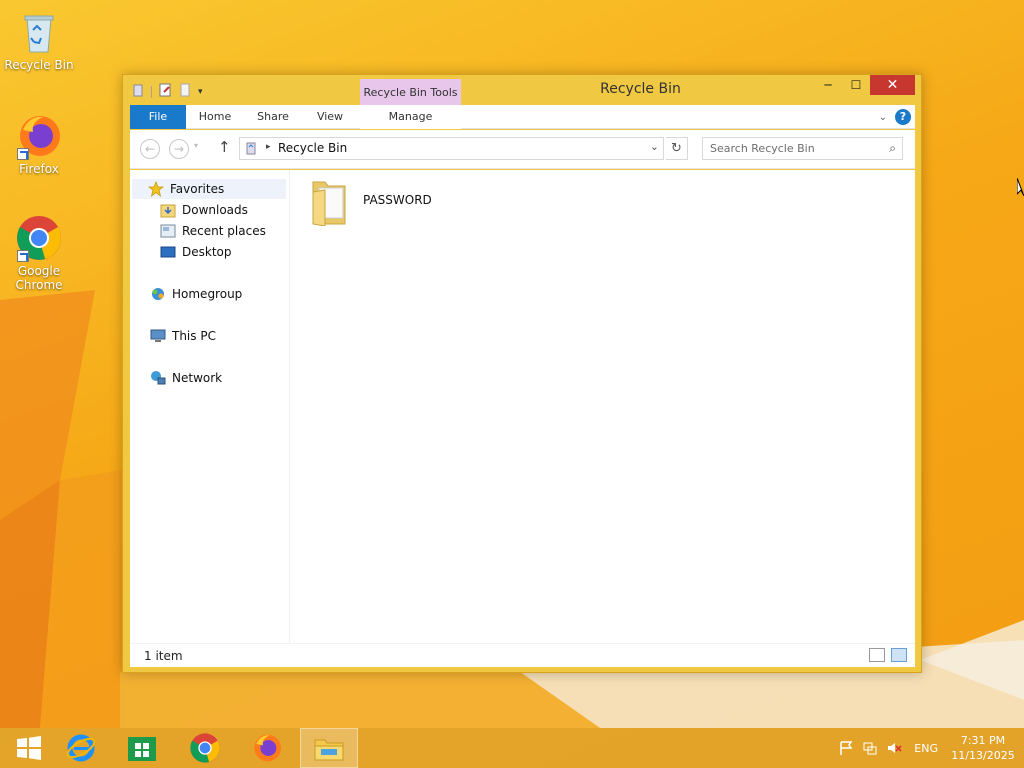 This screenshot has width=1024, height=768. I want to click on forward-button: →, so click(179, 149).